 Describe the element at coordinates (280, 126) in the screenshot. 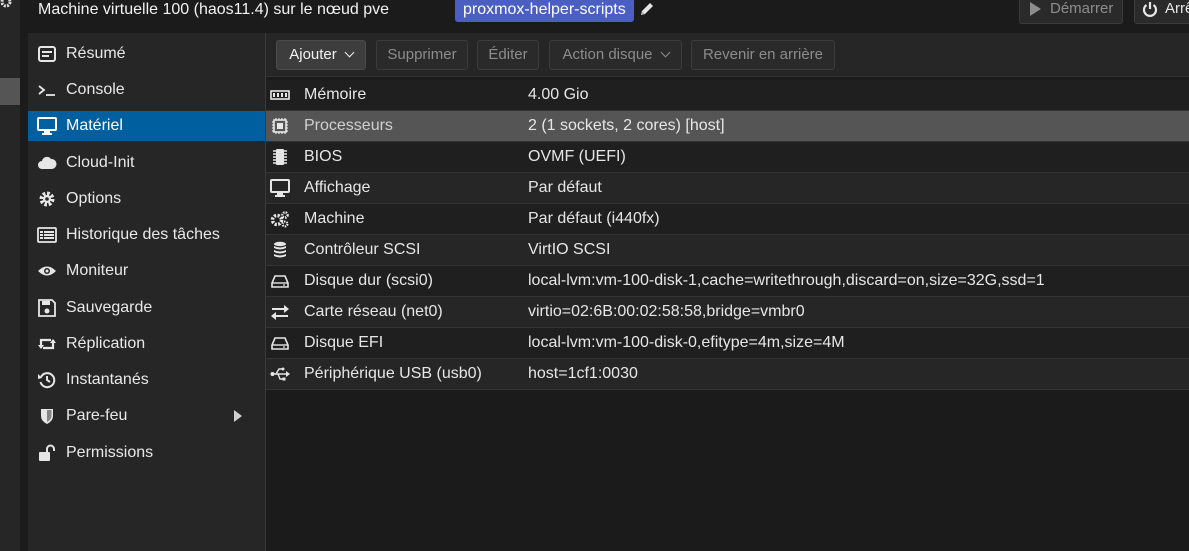

I see `cpu-icon` at that location.